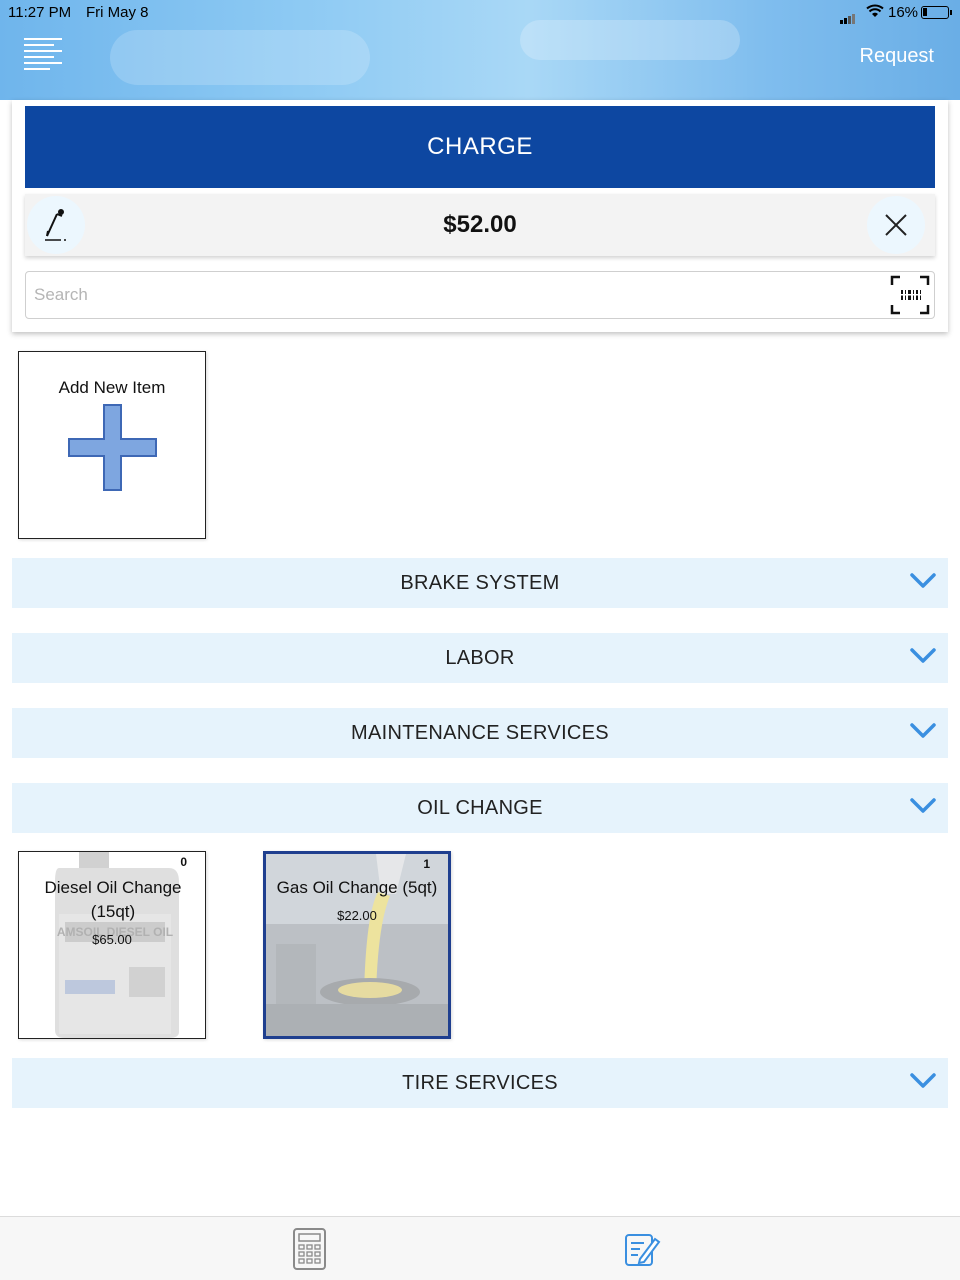  What do you see at coordinates (910, 295) in the screenshot?
I see `barcode-scan-icon` at bounding box center [910, 295].